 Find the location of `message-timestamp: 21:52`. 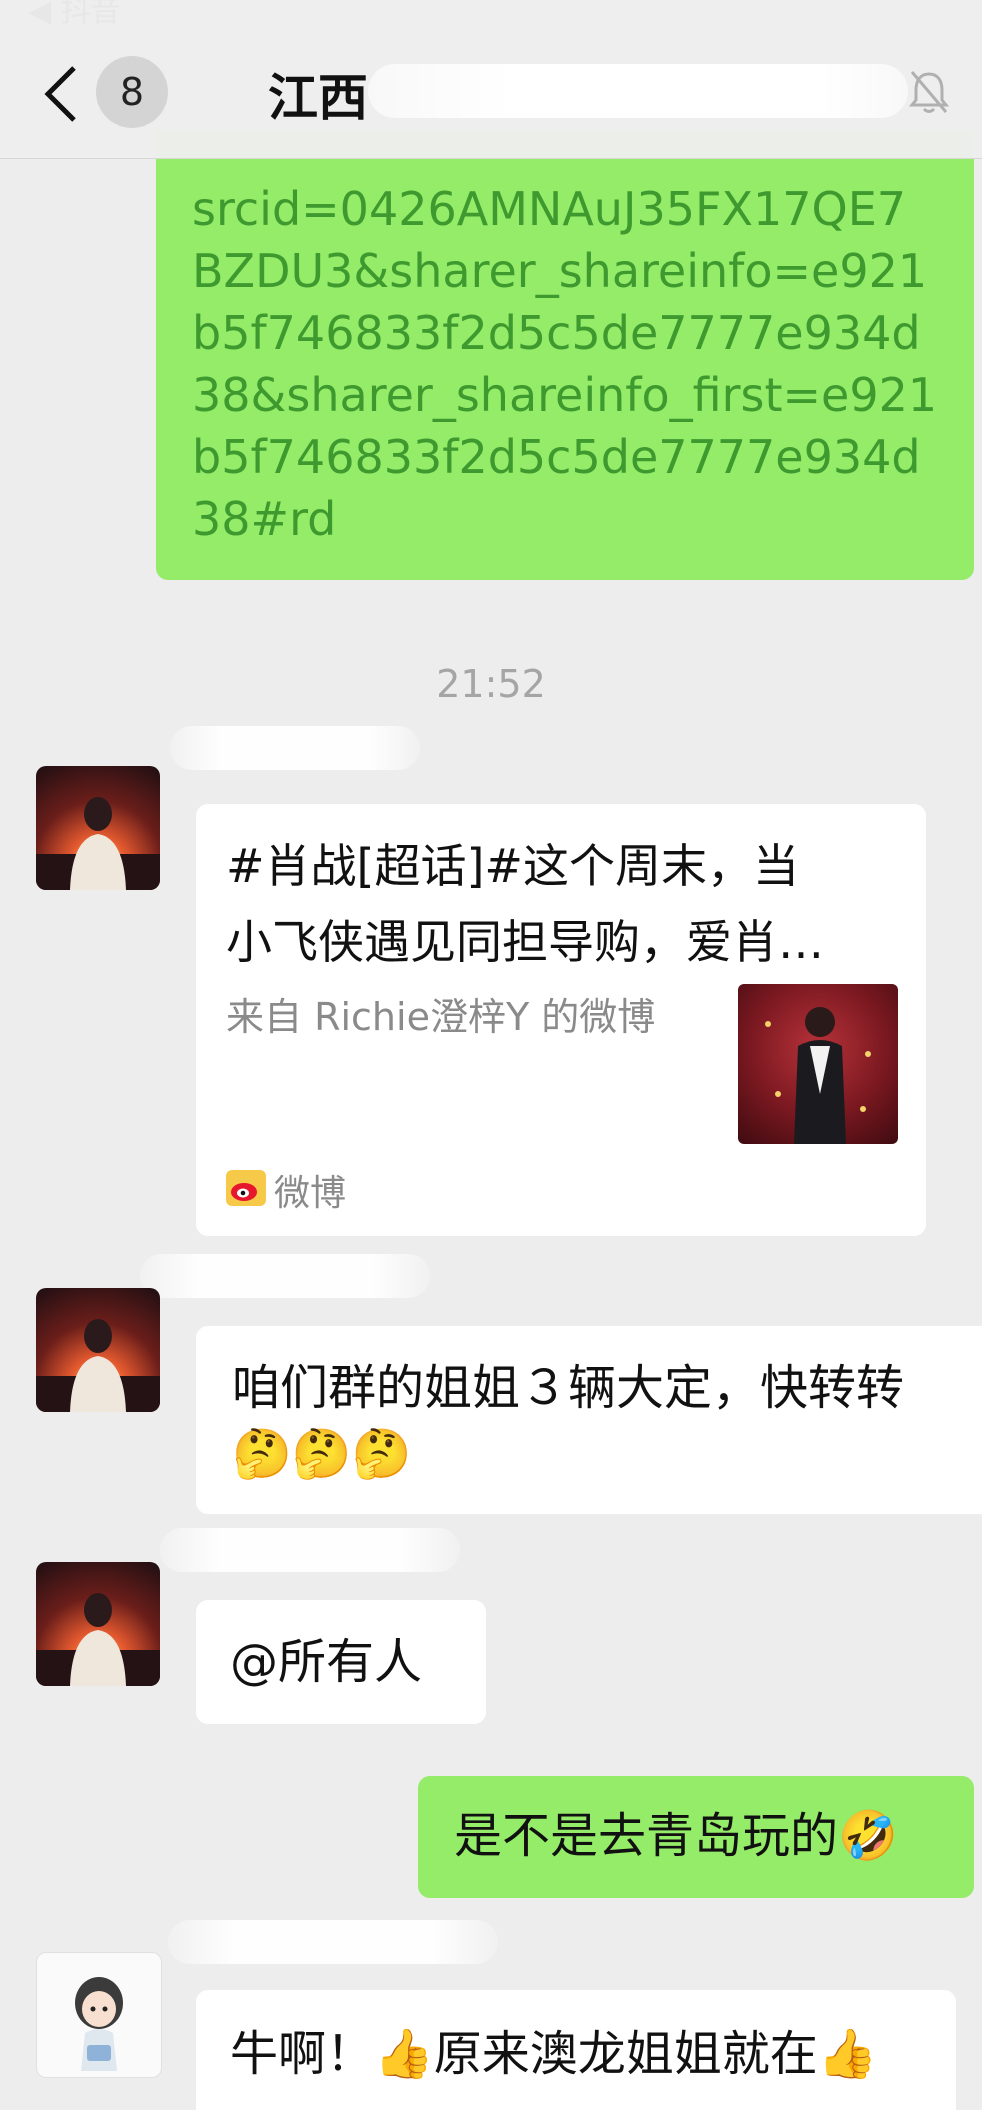

message-timestamp: 21:52 is located at coordinates (491, 684).